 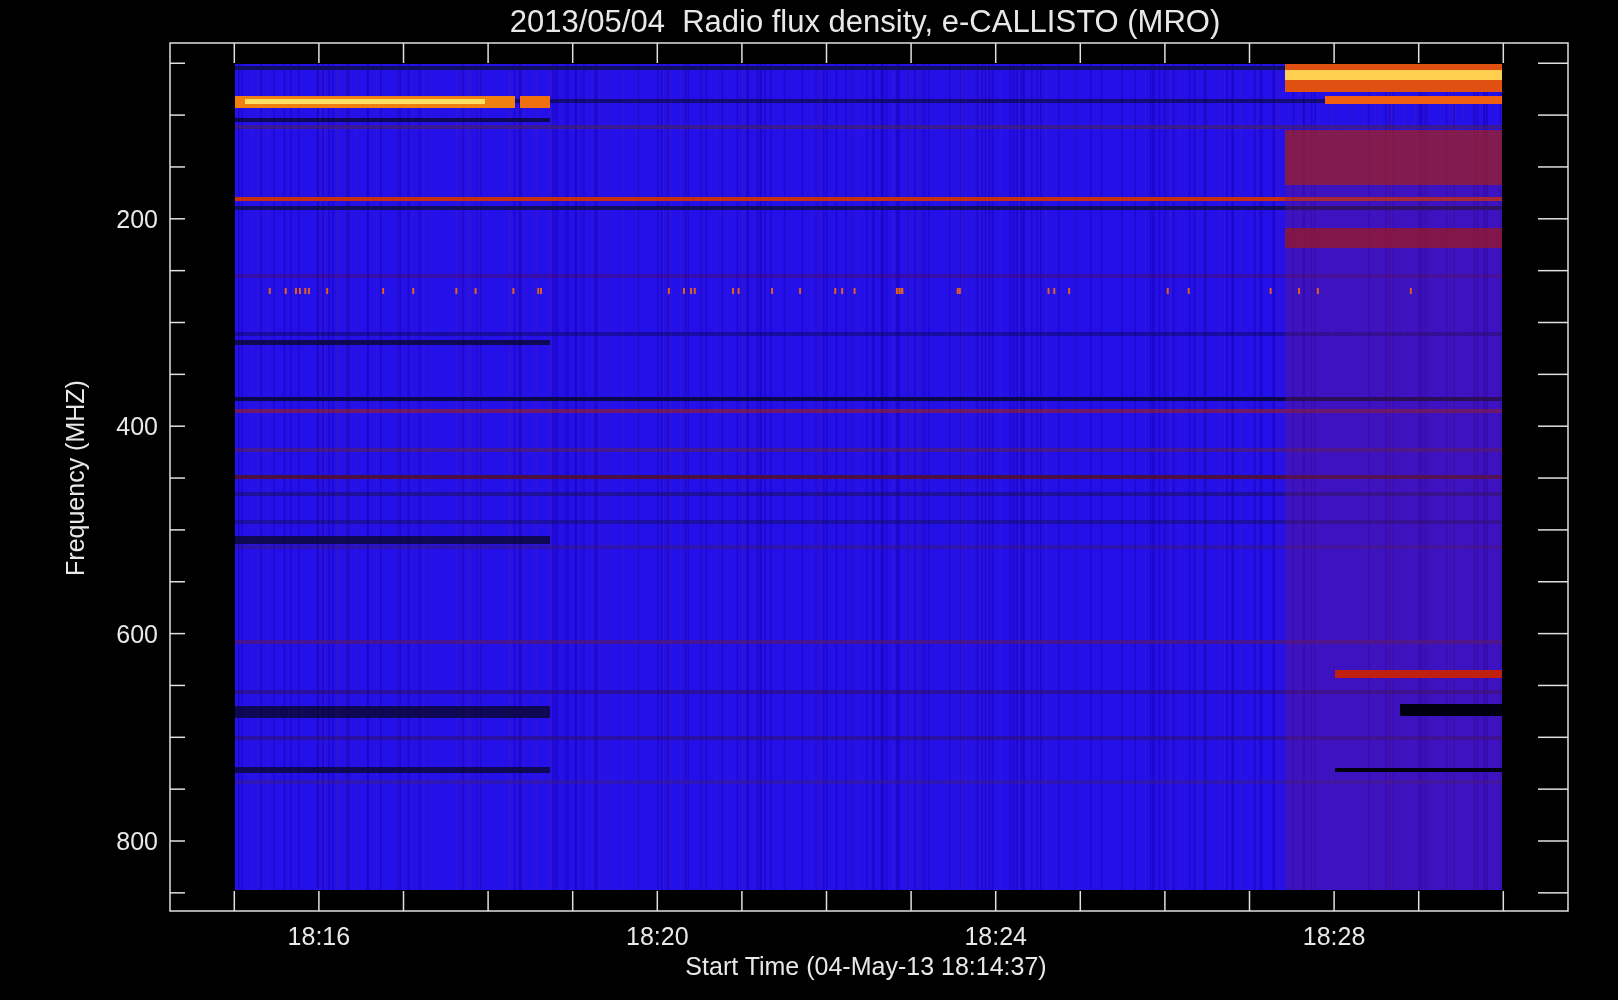 What do you see at coordinates (137, 841) in the screenshot?
I see `tick-label: 800` at bounding box center [137, 841].